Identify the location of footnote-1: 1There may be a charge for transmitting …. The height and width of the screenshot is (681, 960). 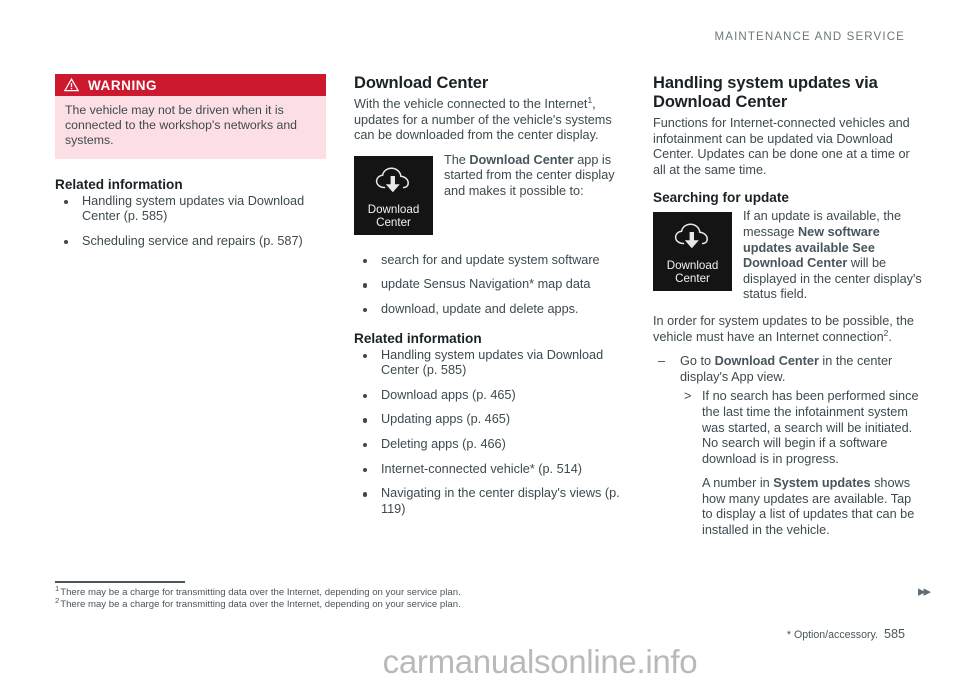
(355, 591).